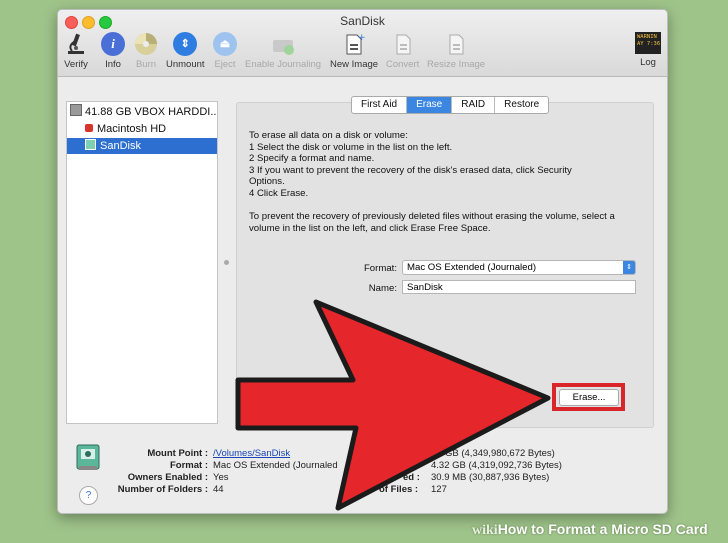  Describe the element at coordinates (474, 105) in the screenshot. I see `tab-raid: RAID` at that location.